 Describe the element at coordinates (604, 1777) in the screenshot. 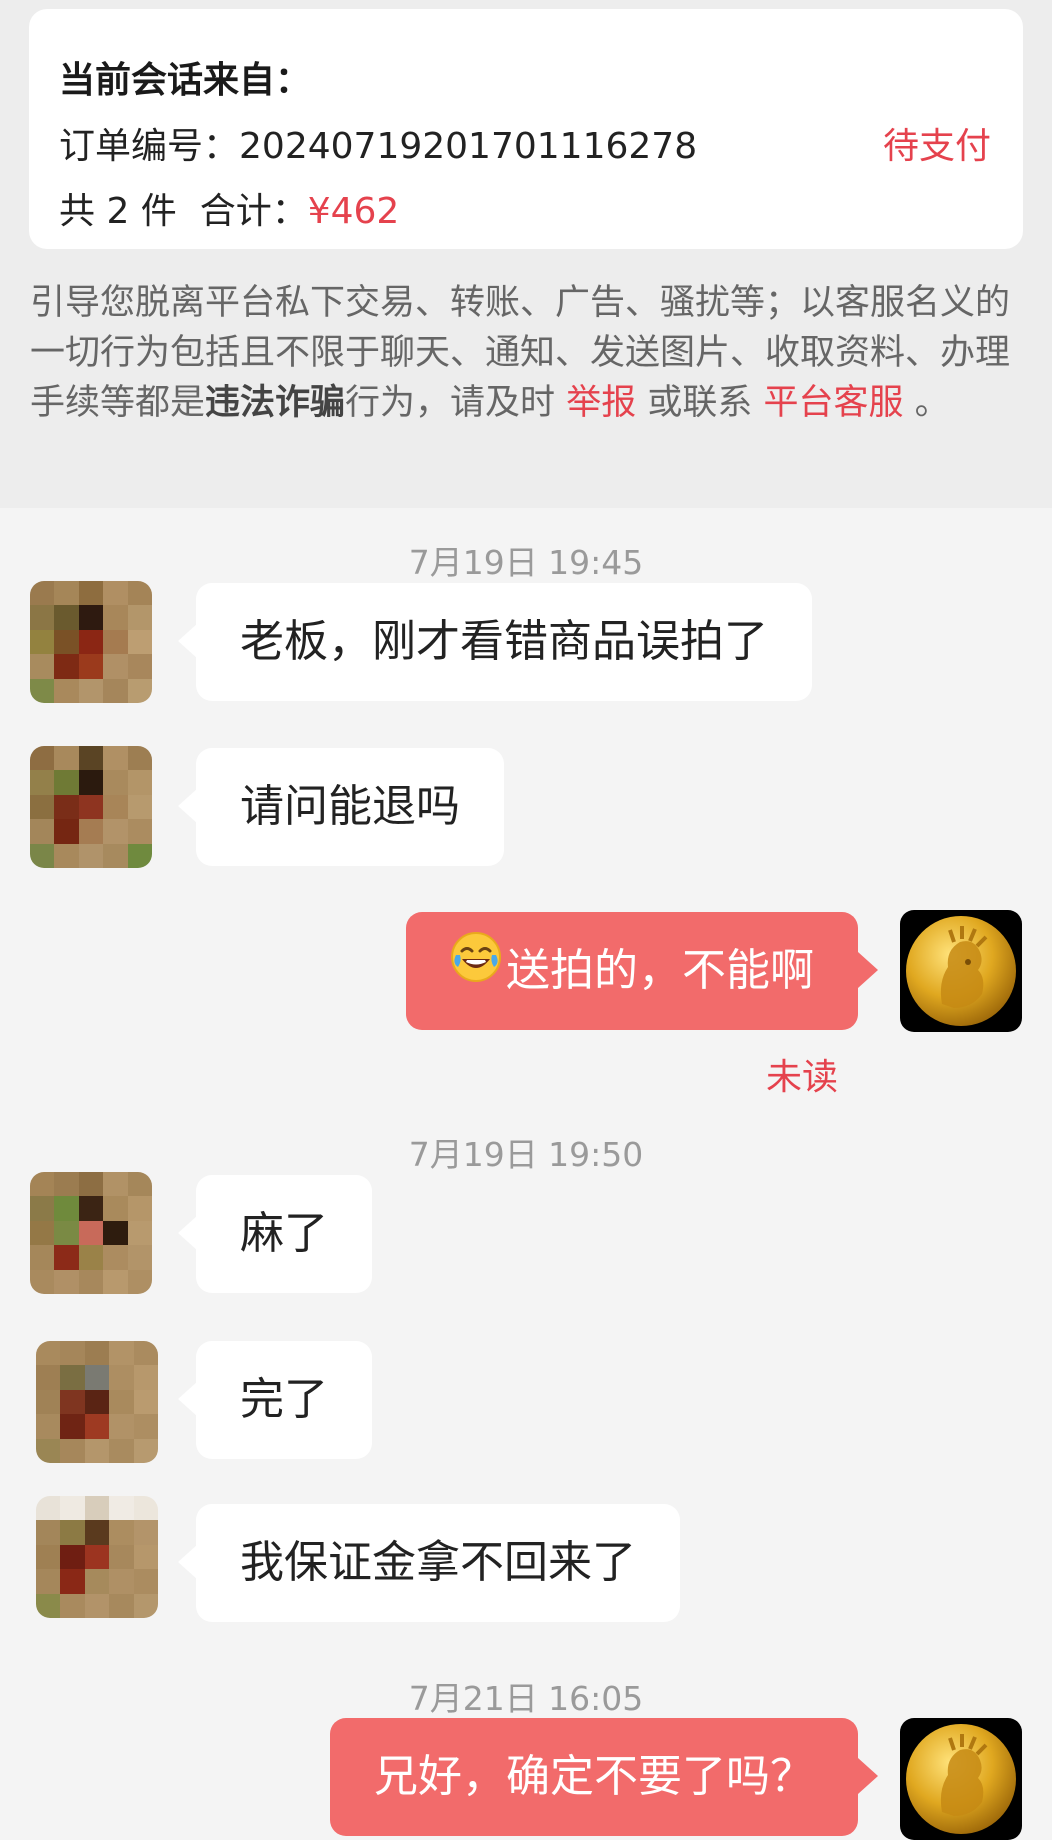

I see `message-bubble-outgoing: 兄好，确定不要了吗？` at that location.